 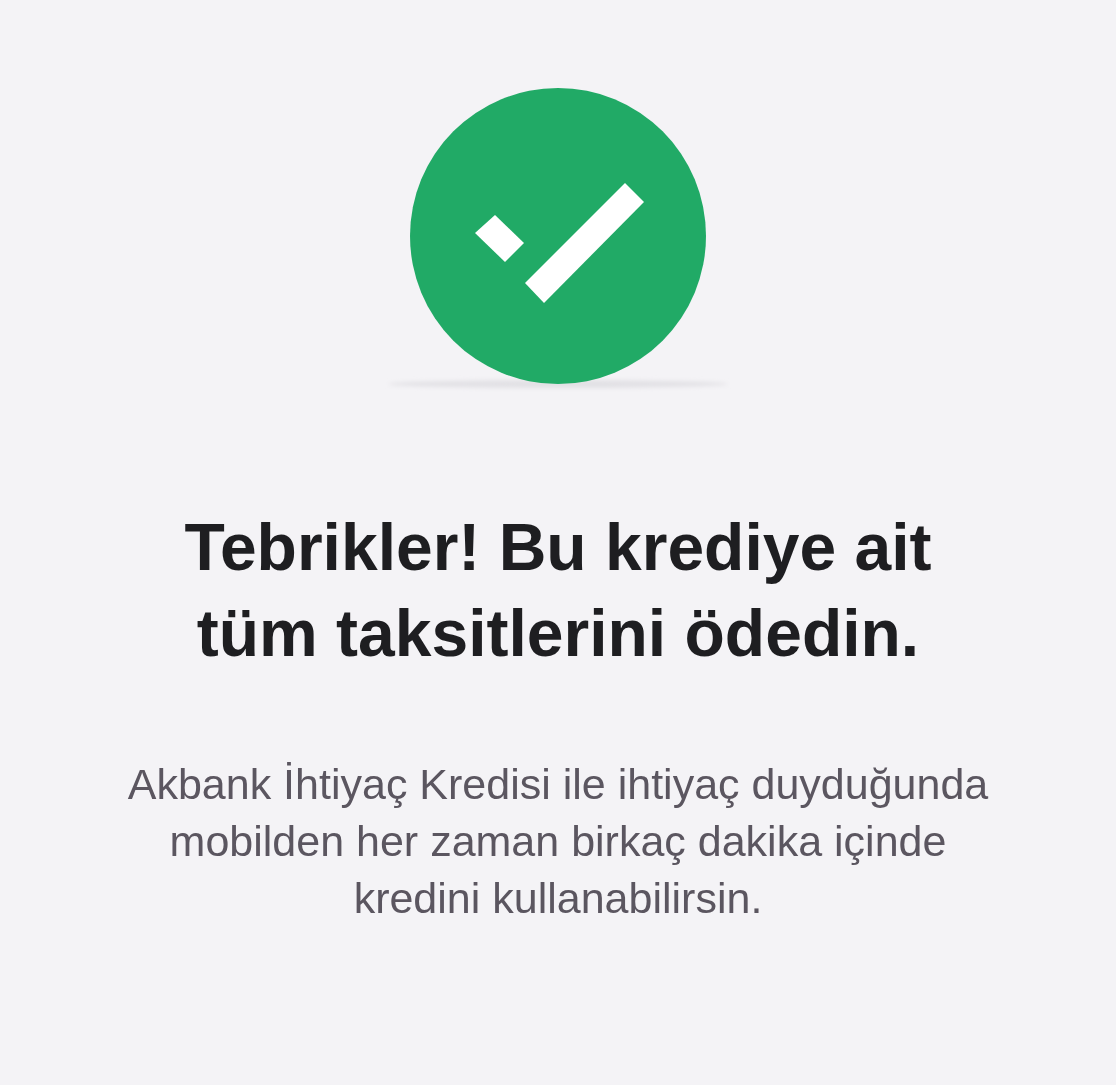 I want to click on message: Akbank İhtiyaç Kredisi ile ihtiyaç duyduğunda mobilden her zaman birkaç dakika içinde kredini kullanabilirsin., so click(x=558, y=841).